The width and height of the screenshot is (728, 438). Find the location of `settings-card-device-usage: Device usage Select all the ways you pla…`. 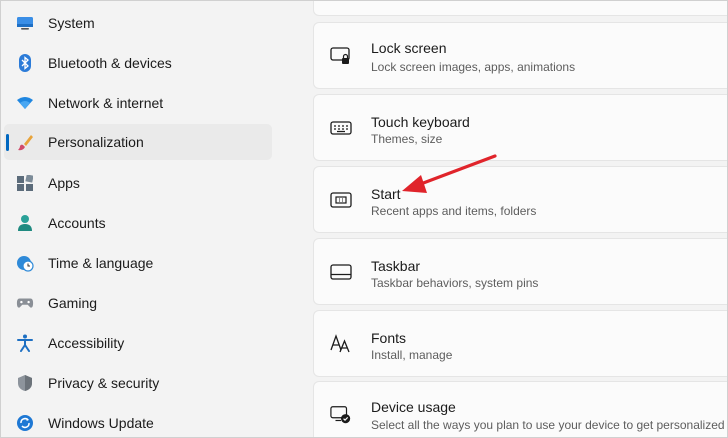

settings-card-device-usage: Device usage Select all the ways you pla… is located at coordinates (520, 409).